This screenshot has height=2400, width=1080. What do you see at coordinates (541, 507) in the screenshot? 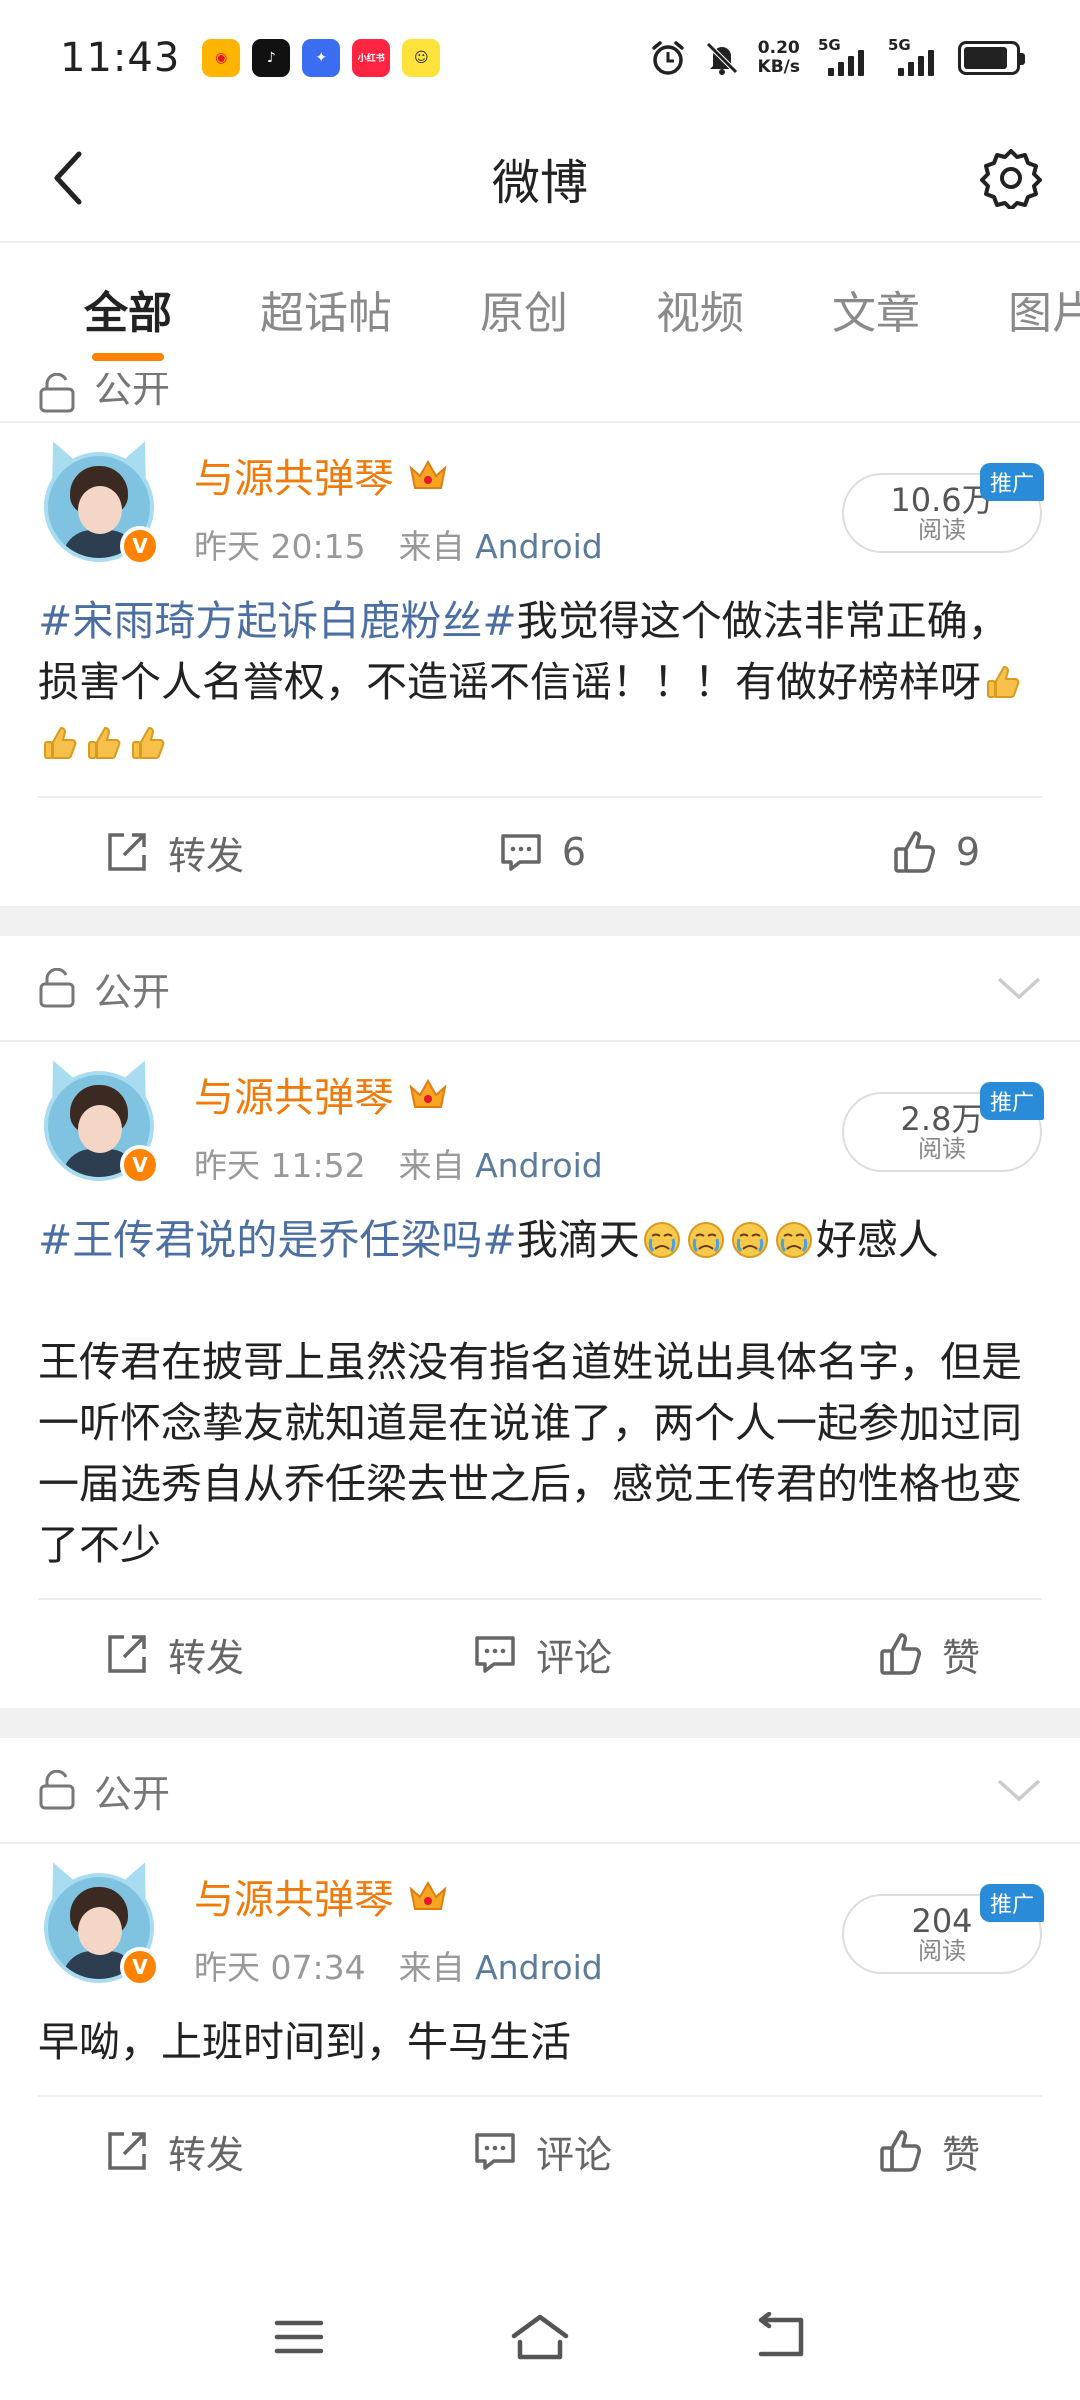
I see `post-header: V 与源共弹琴 昨天 20:15 来自 Android 推广 10.6万 阅读` at bounding box center [541, 507].